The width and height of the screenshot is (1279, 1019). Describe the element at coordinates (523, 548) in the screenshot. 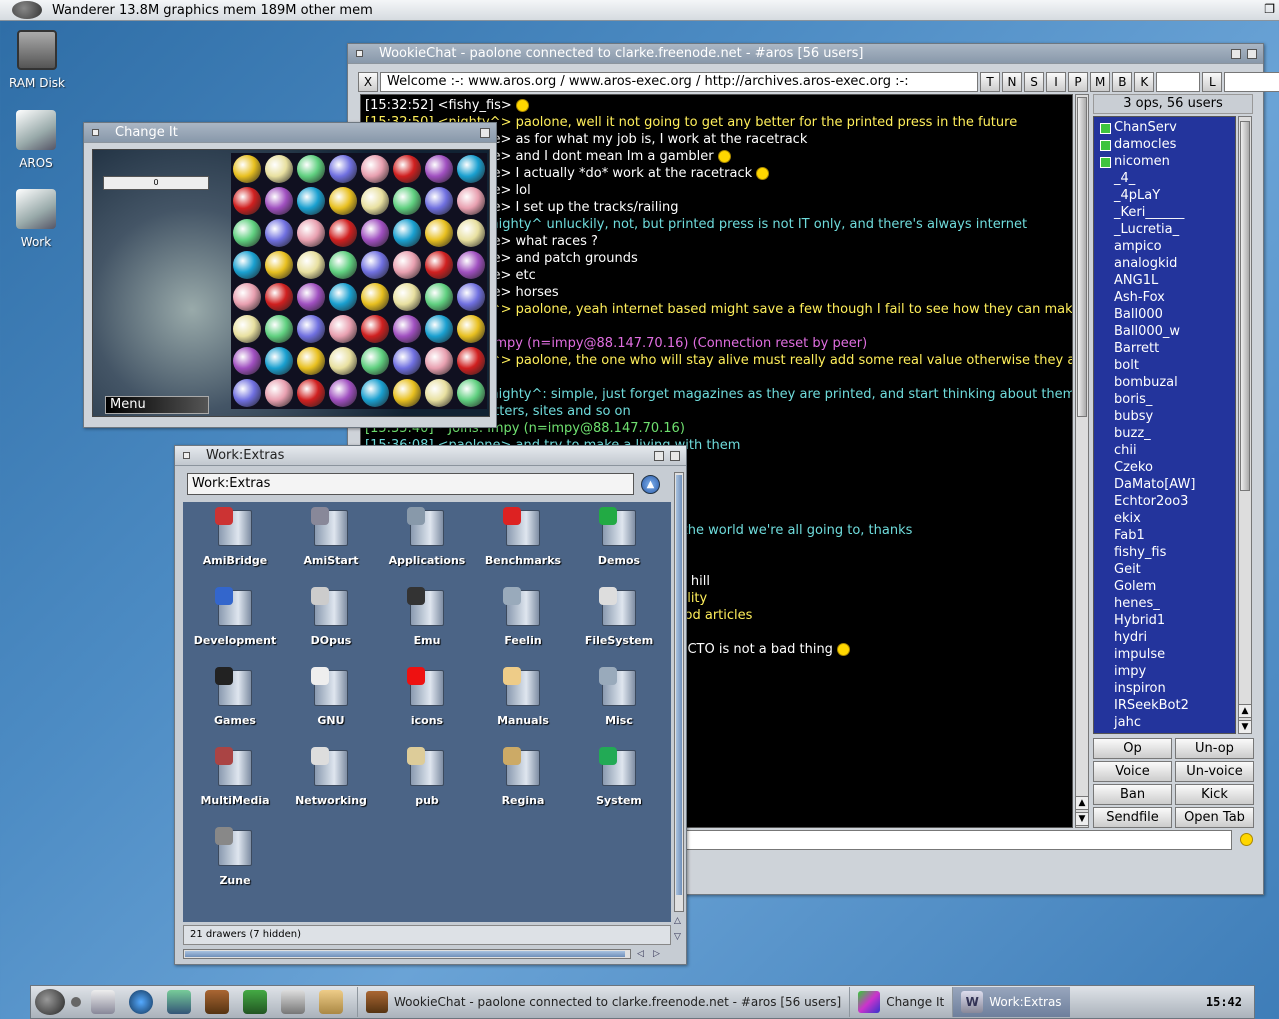

I see `drawer-benchmarks: Benchmarks` at that location.